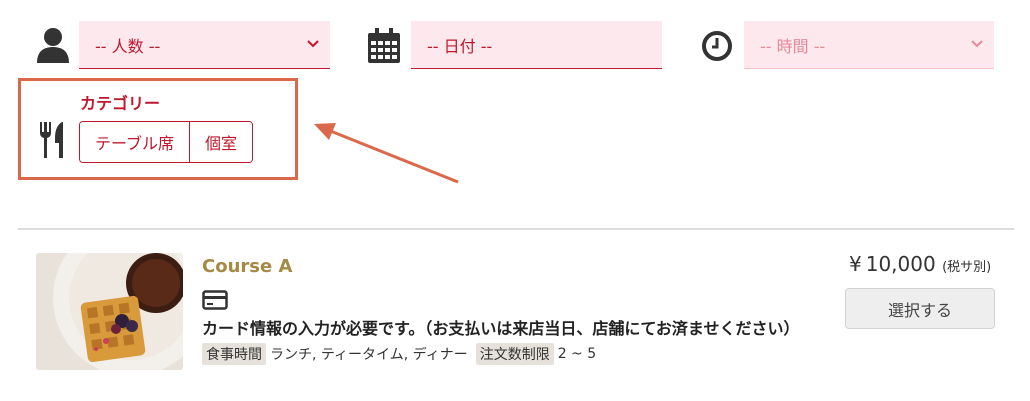 This screenshot has width=1030, height=401. Describe the element at coordinates (215, 303) in the screenshot. I see `credit-card-icon` at that location.